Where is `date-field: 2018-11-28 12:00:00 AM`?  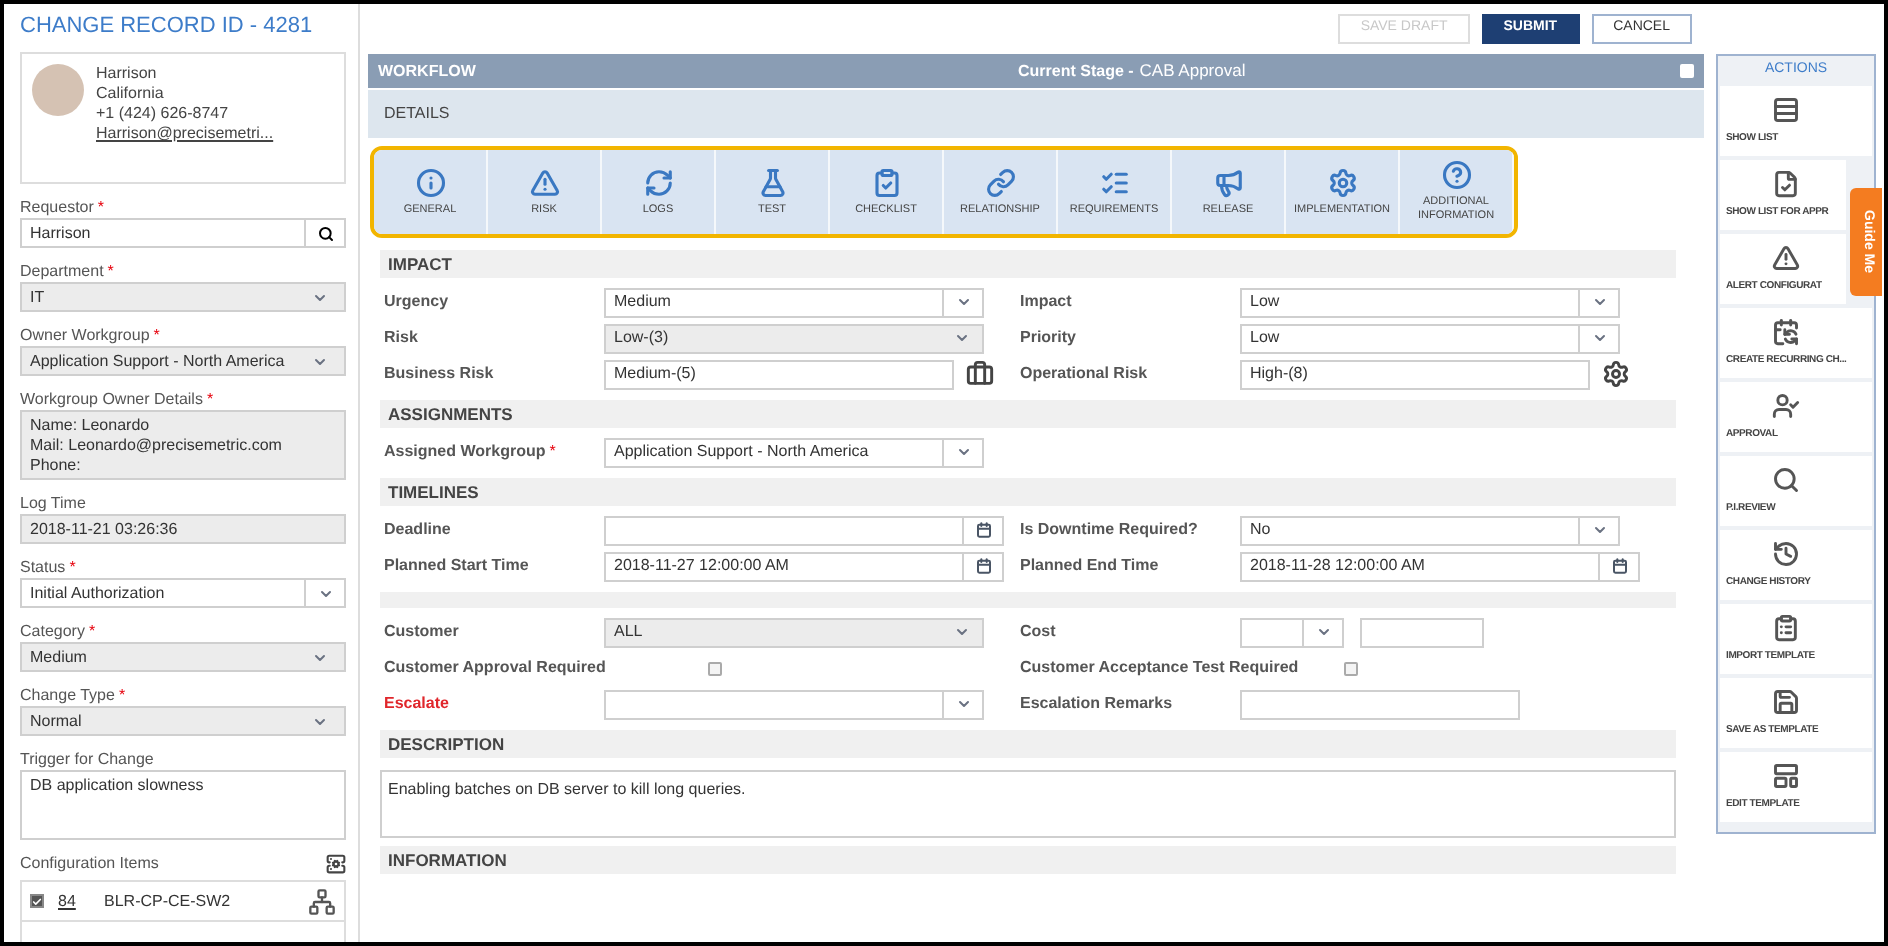 date-field: 2018-11-28 12:00:00 AM is located at coordinates (1440, 566).